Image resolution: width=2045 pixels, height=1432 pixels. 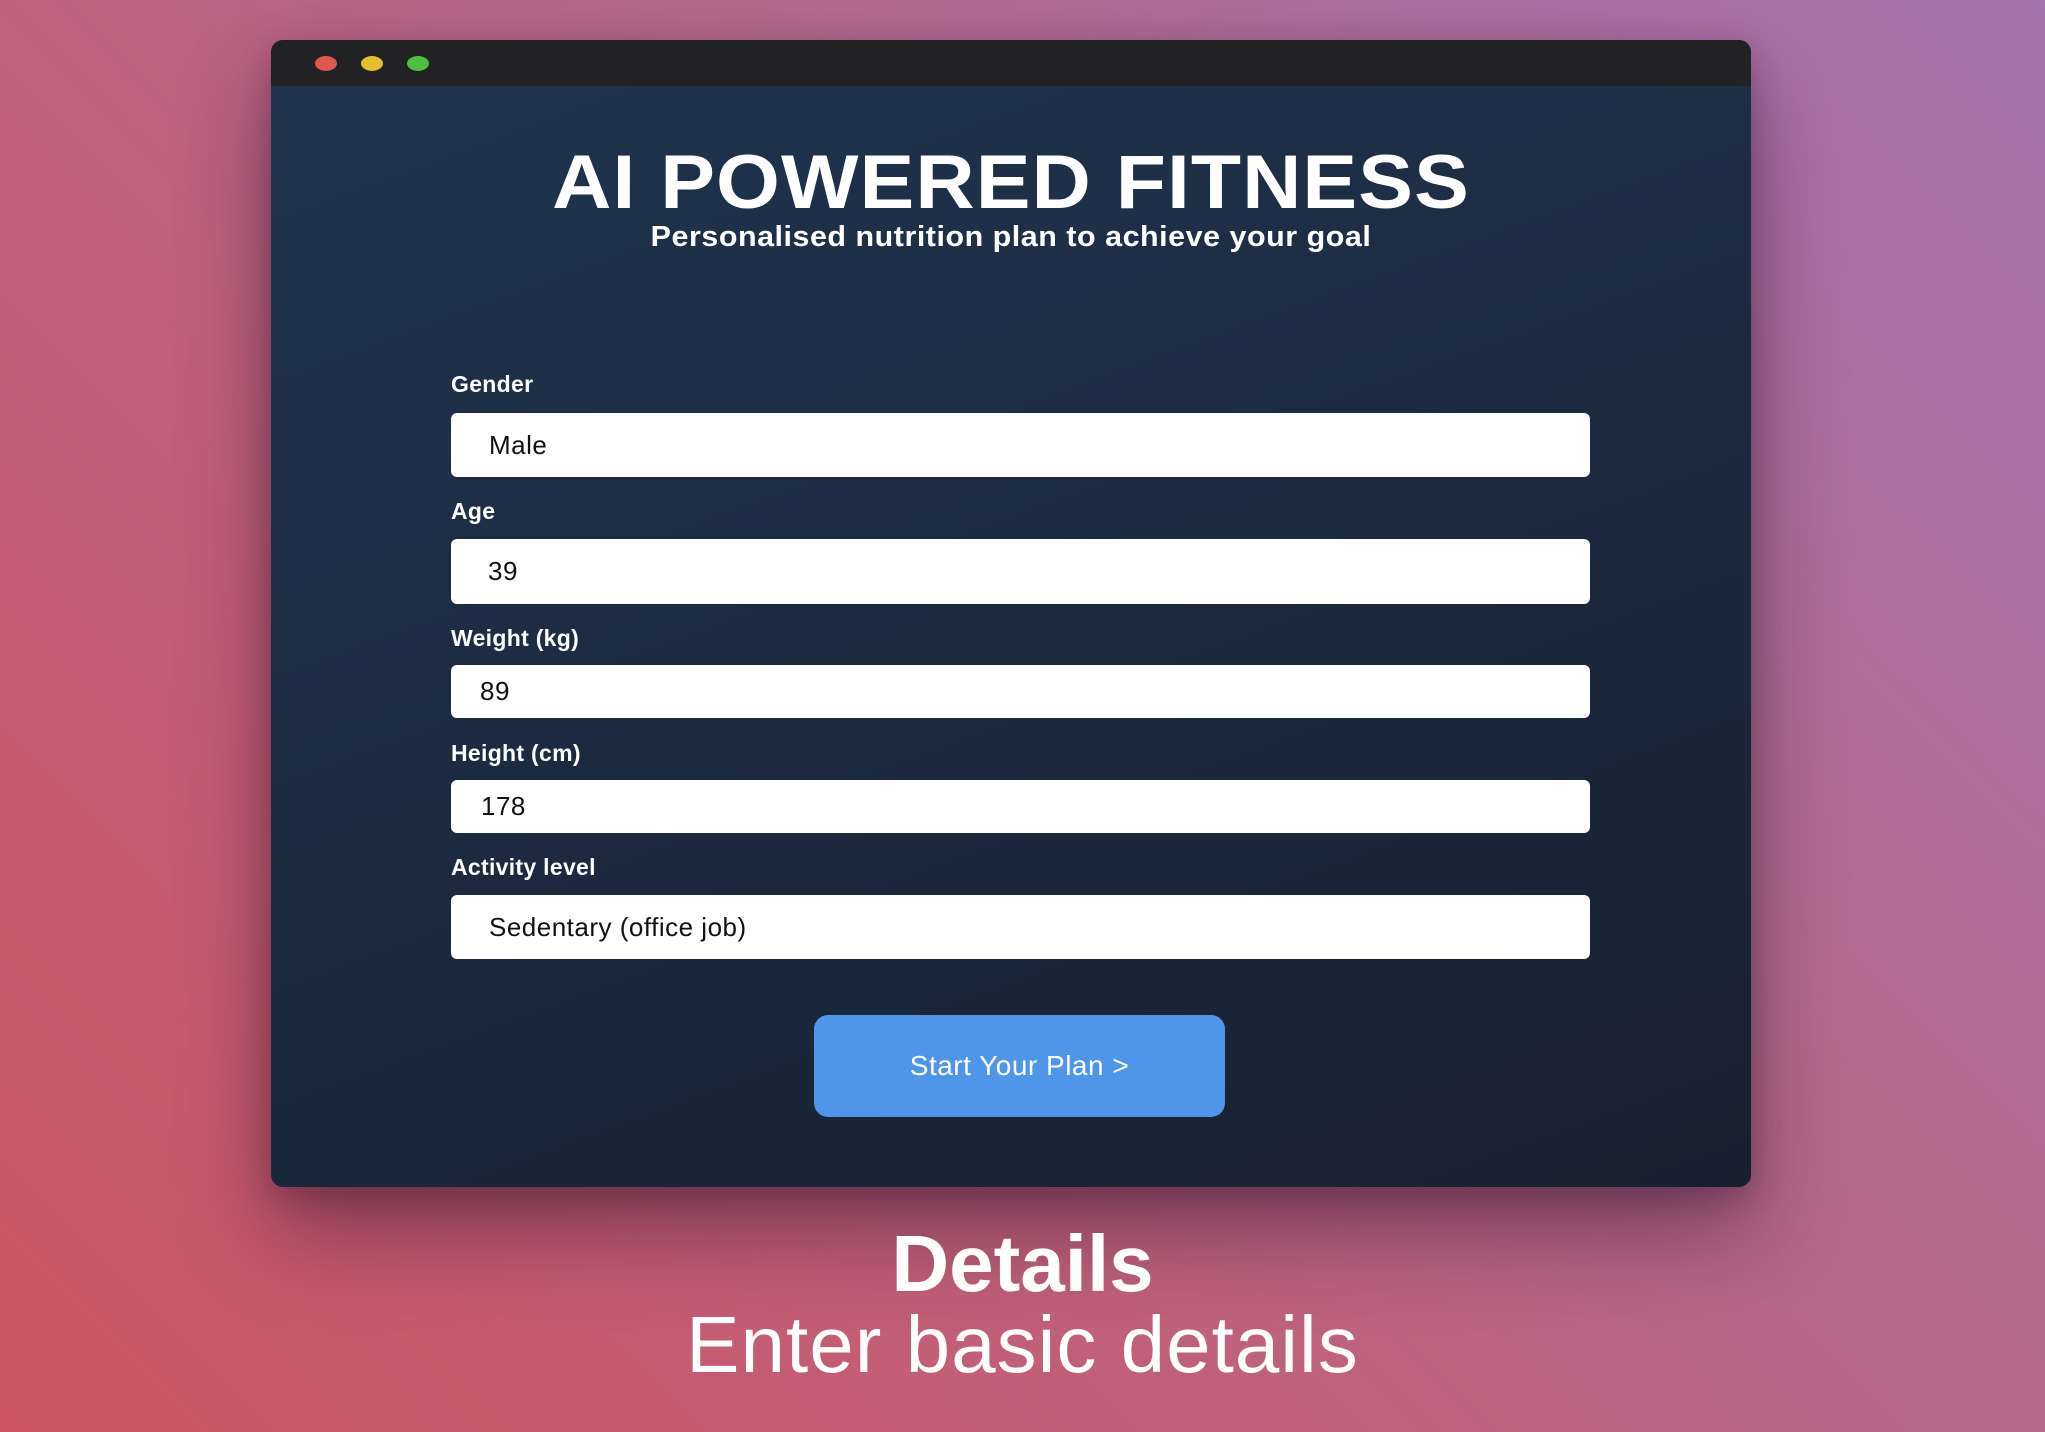 What do you see at coordinates (1022, 1263) in the screenshot?
I see `caption-title: Details` at bounding box center [1022, 1263].